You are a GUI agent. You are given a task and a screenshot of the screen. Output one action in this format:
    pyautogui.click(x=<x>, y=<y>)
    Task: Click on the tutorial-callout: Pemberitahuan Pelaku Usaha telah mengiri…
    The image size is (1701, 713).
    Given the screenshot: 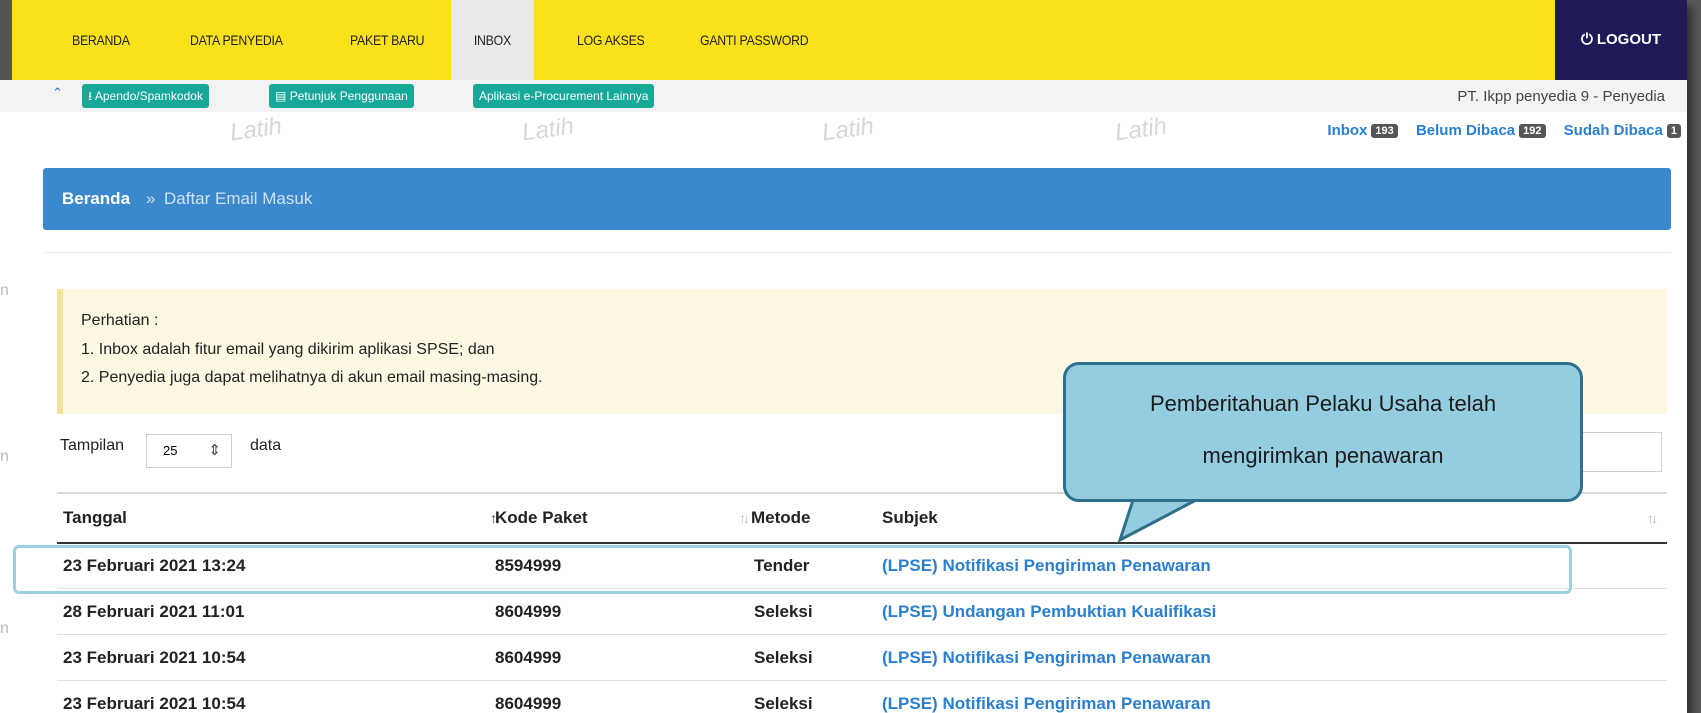 What is the action you would take?
    pyautogui.click(x=1323, y=432)
    